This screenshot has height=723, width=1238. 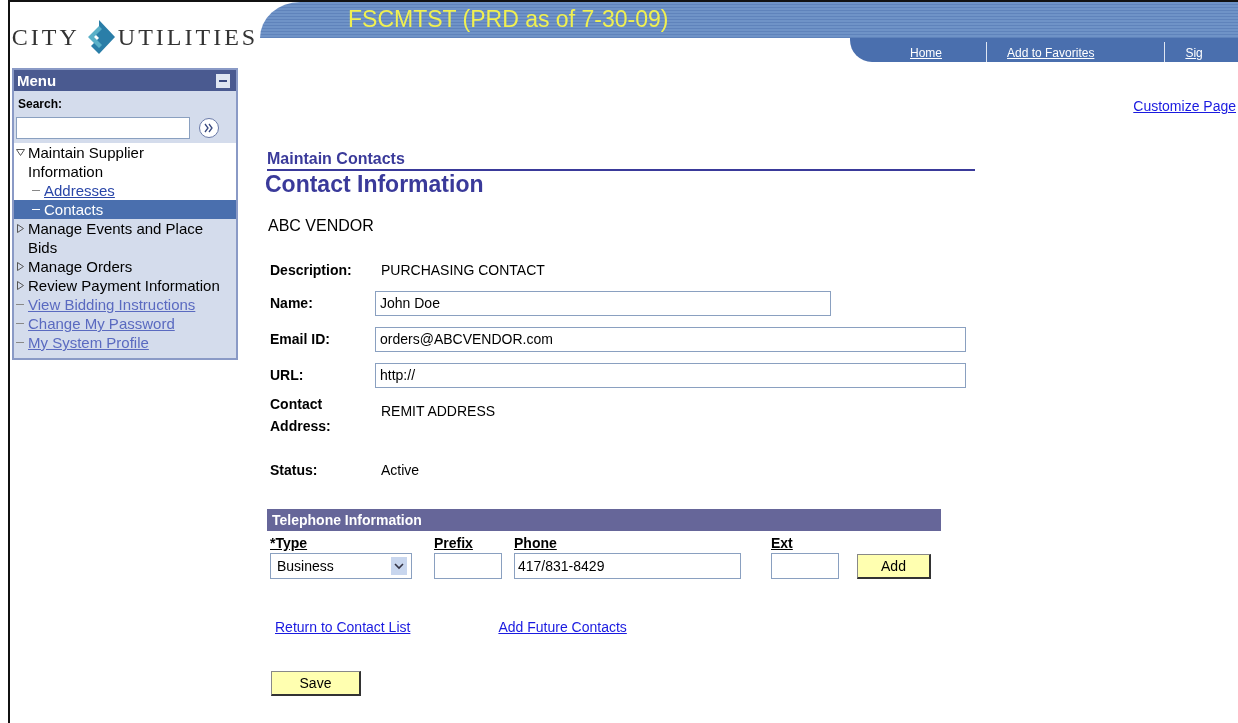 I want to click on menu-link: Change My Password, so click(x=101, y=323).